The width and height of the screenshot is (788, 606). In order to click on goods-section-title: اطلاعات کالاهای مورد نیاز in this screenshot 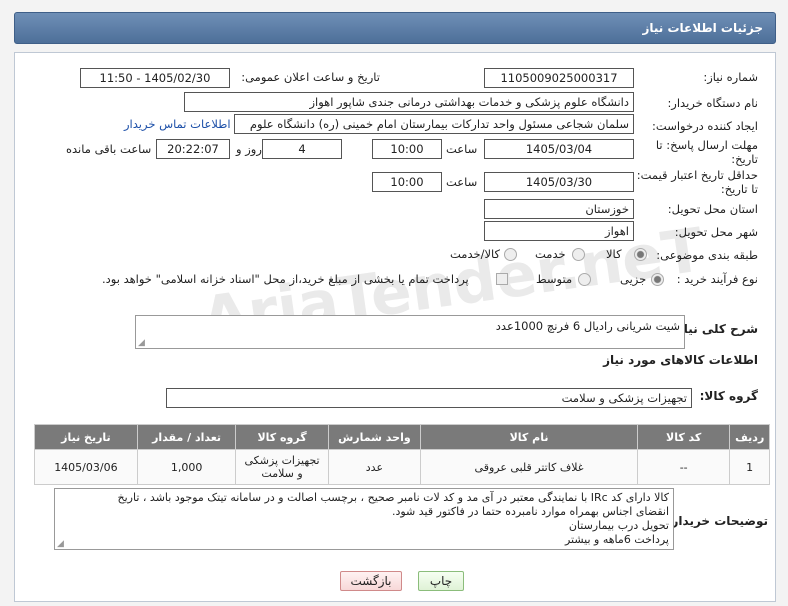, I will do `click(680, 360)`.